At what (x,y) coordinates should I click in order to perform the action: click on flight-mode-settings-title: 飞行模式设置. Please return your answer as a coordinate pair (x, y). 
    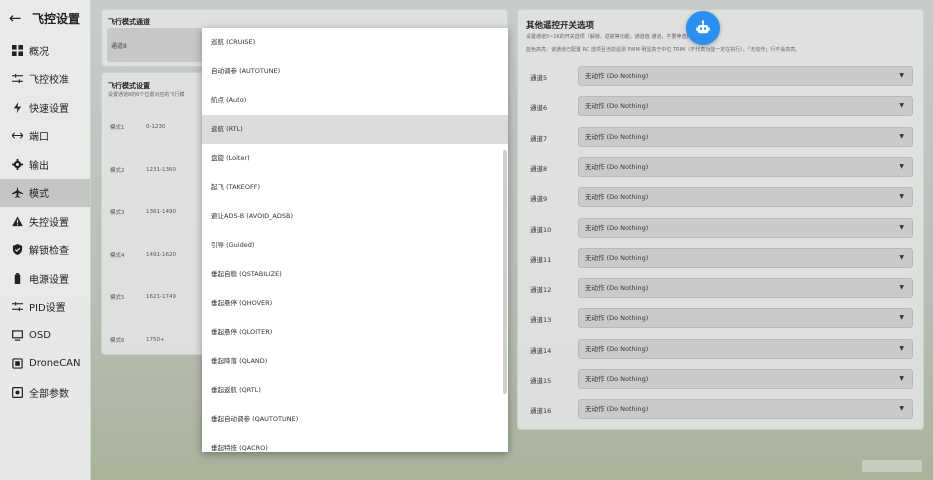
    Looking at the image, I should click on (129, 86).